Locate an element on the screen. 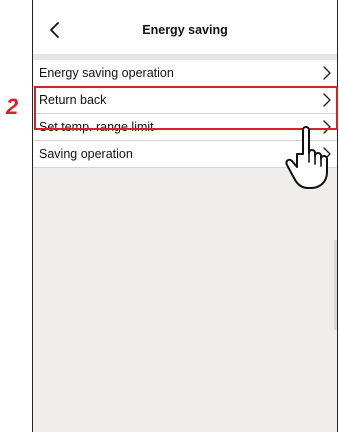 The height and width of the screenshot is (432, 339). menu-item-label: Return back is located at coordinates (73, 100).